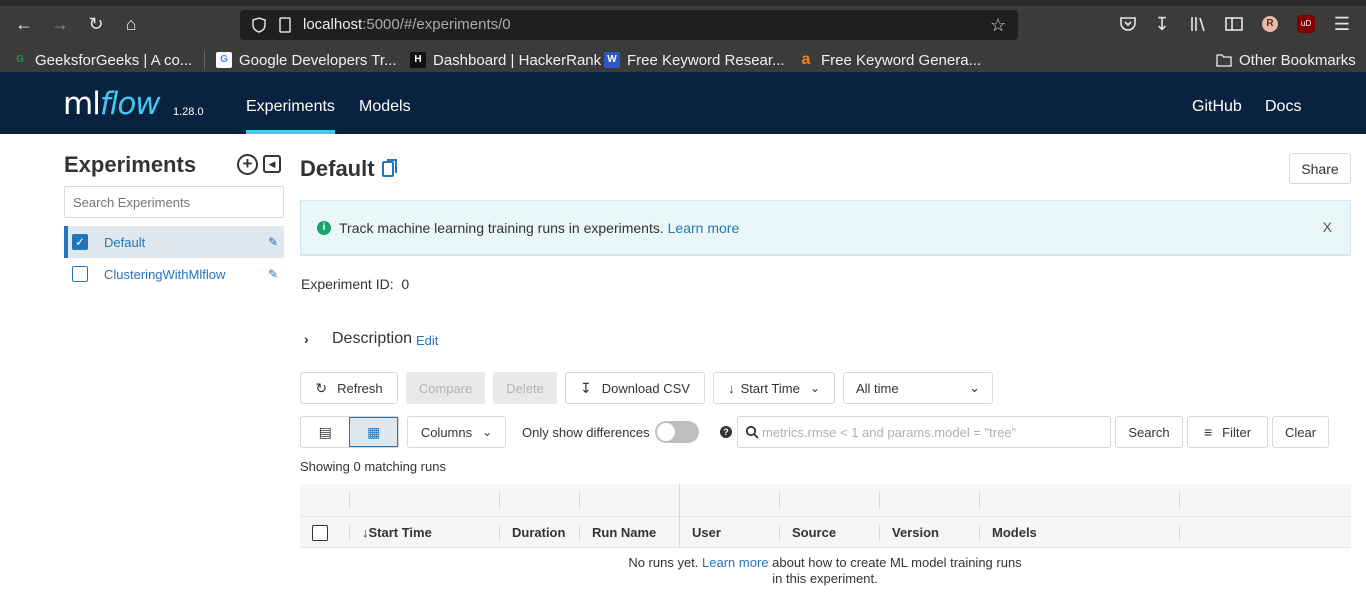 Image resolution: width=1366 pixels, height=603 pixels. What do you see at coordinates (1320, 168) in the screenshot?
I see `share-button: Share` at bounding box center [1320, 168].